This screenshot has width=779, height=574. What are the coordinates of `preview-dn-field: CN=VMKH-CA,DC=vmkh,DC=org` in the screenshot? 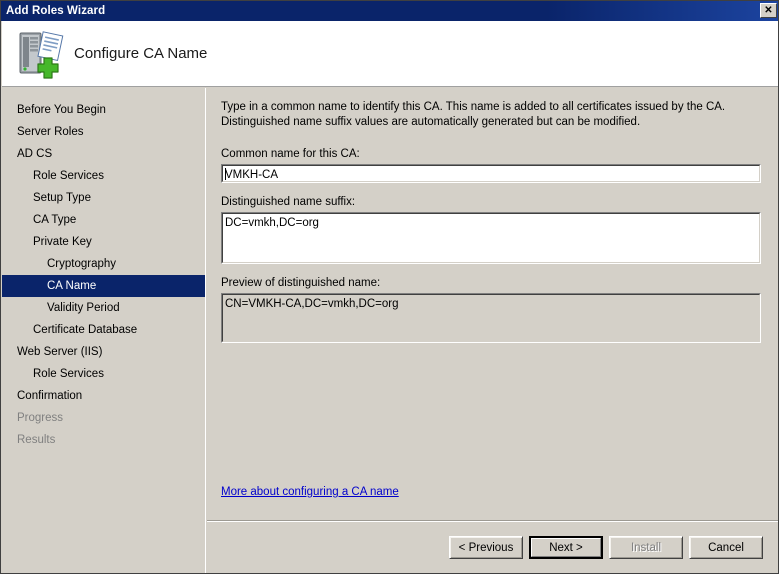 It's located at (491, 318).